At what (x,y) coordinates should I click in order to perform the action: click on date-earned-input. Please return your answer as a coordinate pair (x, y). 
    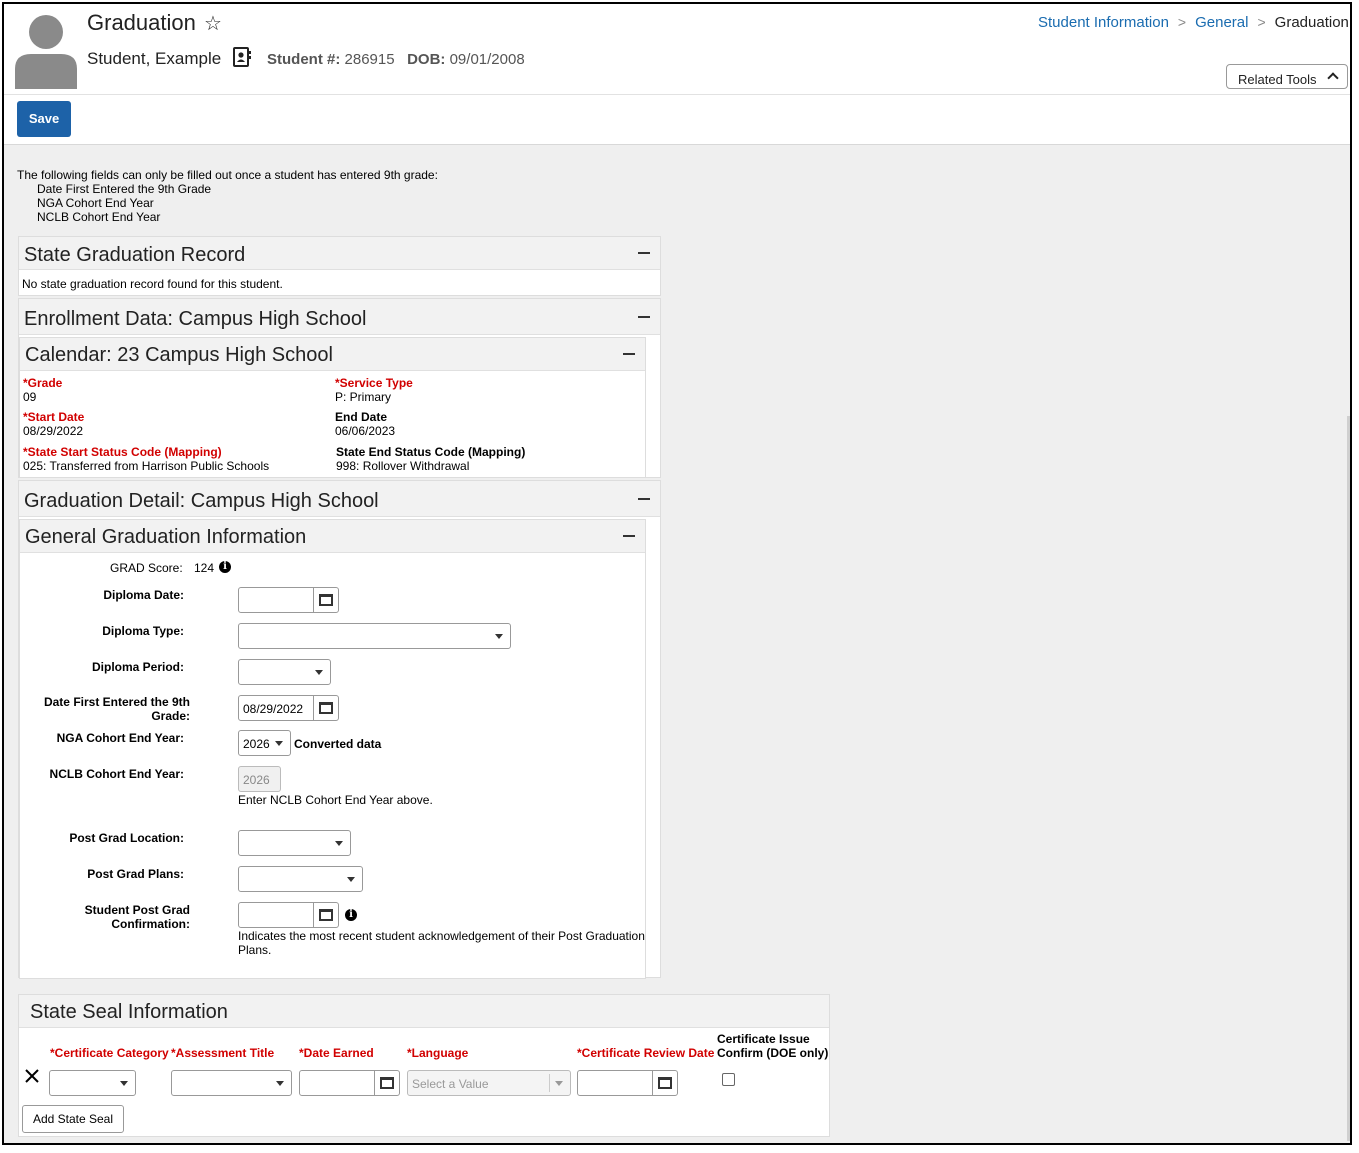
    Looking at the image, I should click on (349, 1083).